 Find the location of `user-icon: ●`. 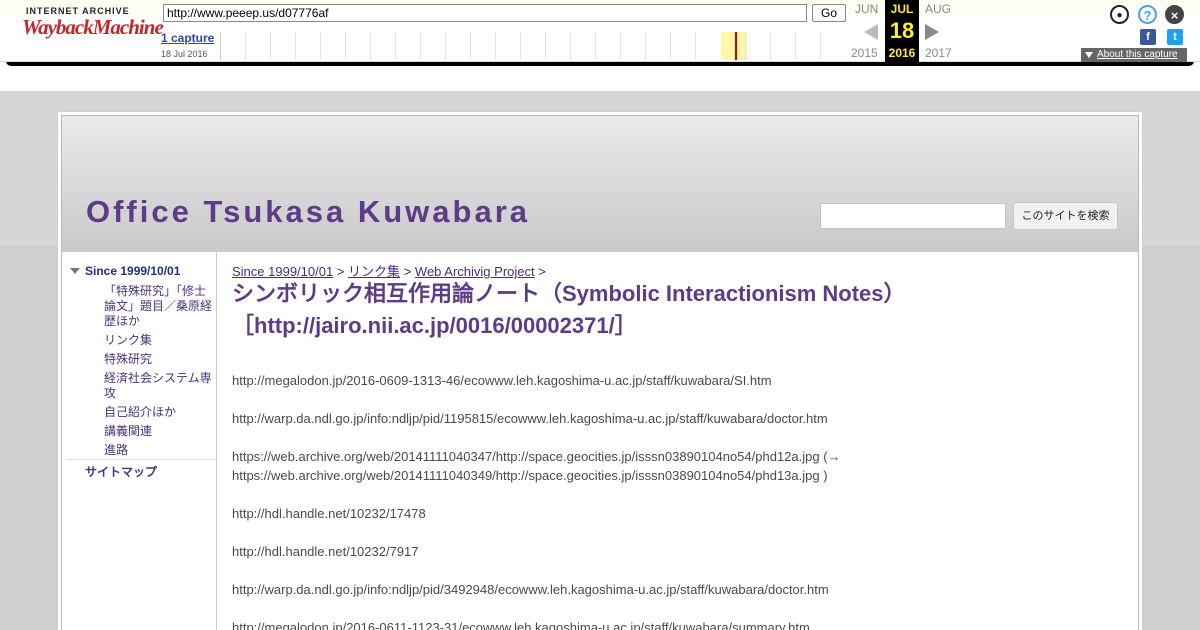

user-icon: ● is located at coordinates (1119, 14).